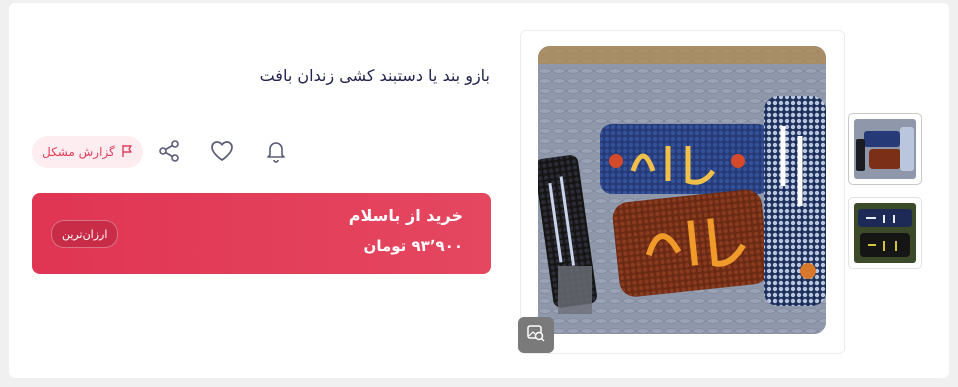  Describe the element at coordinates (405, 215) in the screenshot. I see `buy-title: خرید از باسلام` at that location.